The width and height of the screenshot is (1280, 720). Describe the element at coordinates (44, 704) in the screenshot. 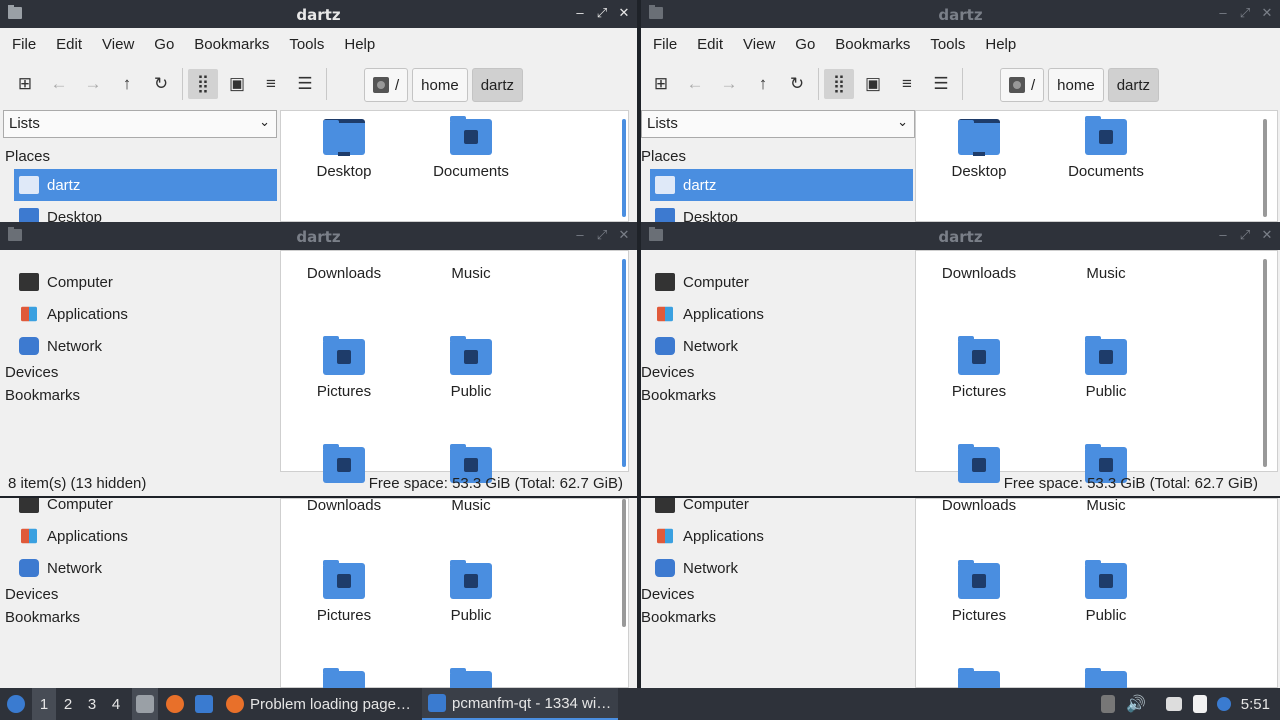

I see `workspace-1: 1` at that location.